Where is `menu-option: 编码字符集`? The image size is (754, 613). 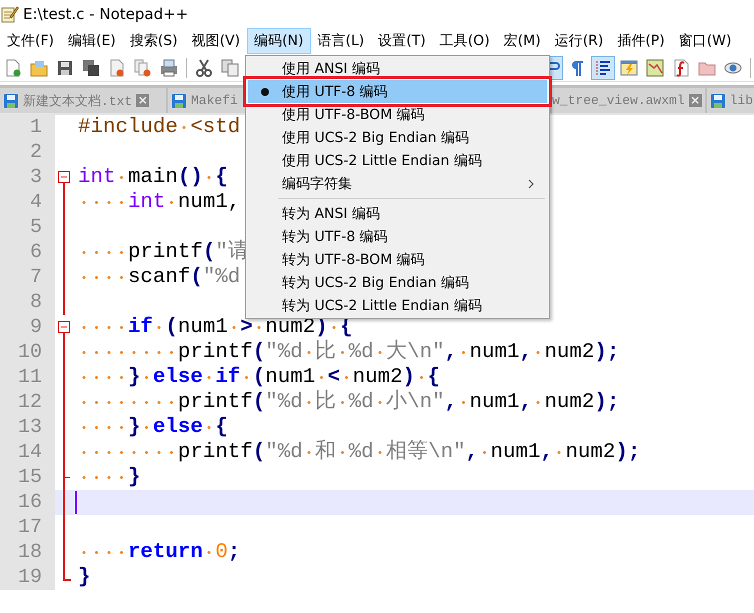 menu-option: 编码字符集 is located at coordinates (397, 183).